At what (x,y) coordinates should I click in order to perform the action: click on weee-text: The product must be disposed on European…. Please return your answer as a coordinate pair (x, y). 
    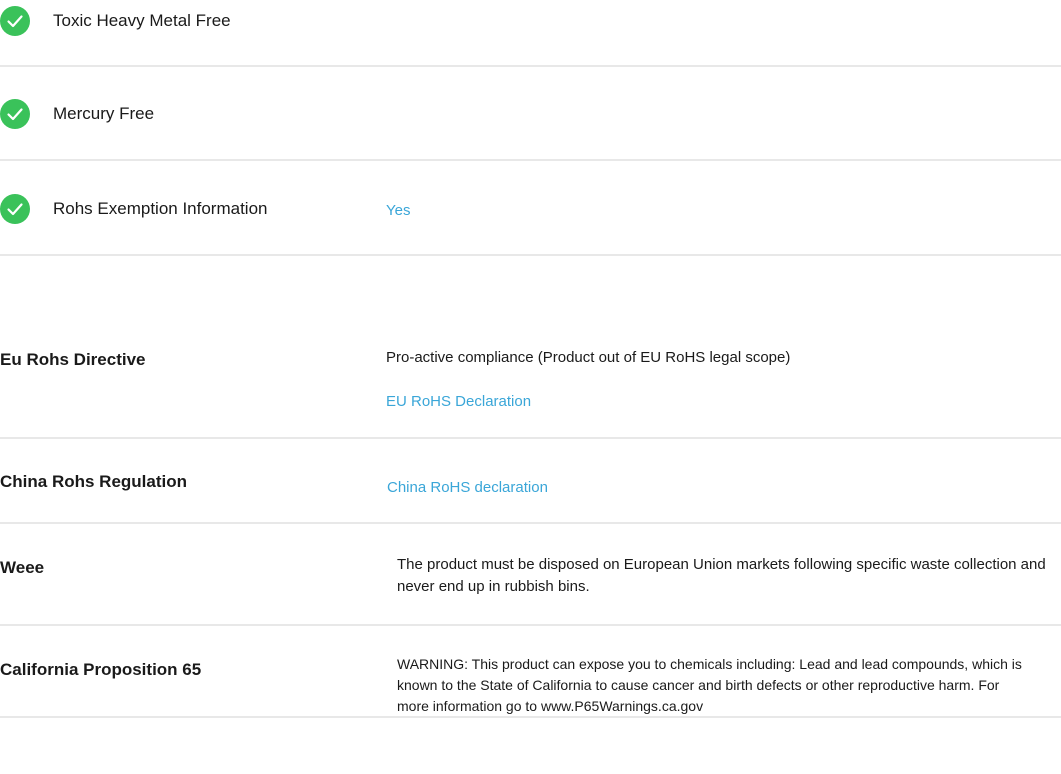
    Looking at the image, I should click on (721, 575).